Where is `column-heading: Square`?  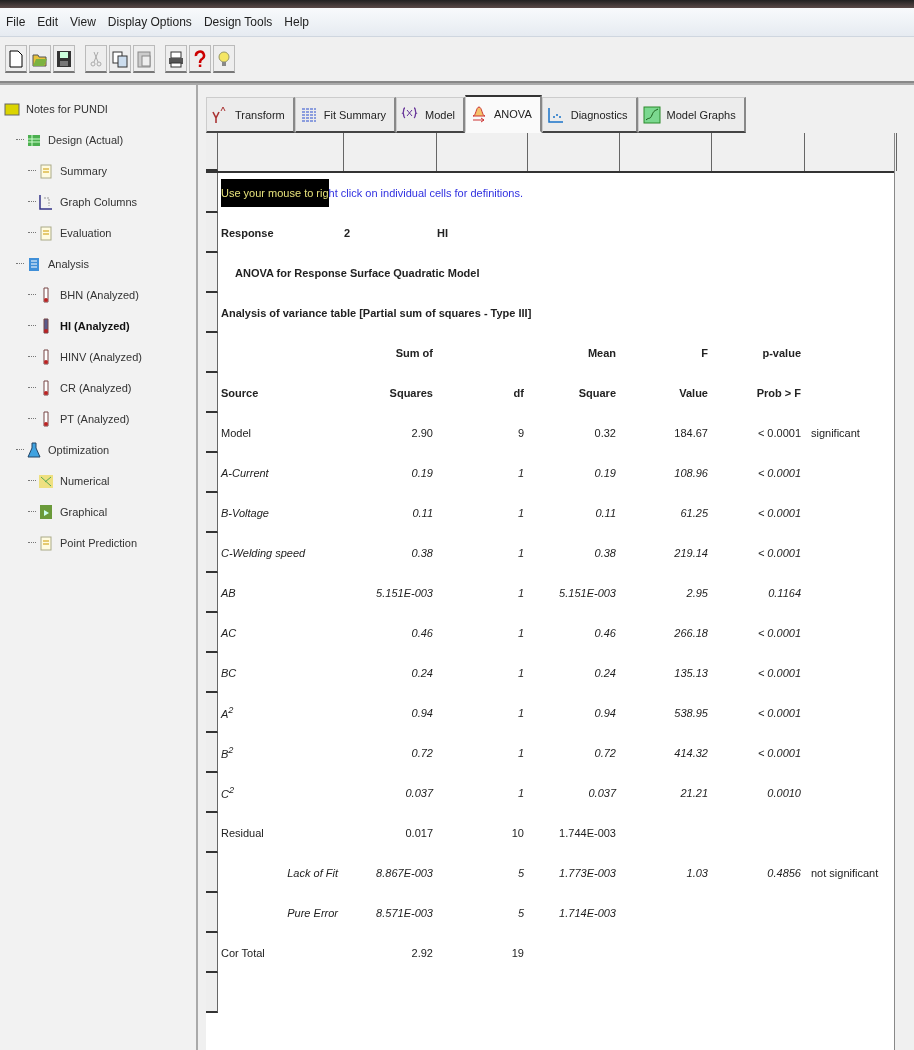
column-heading: Square is located at coordinates (597, 393).